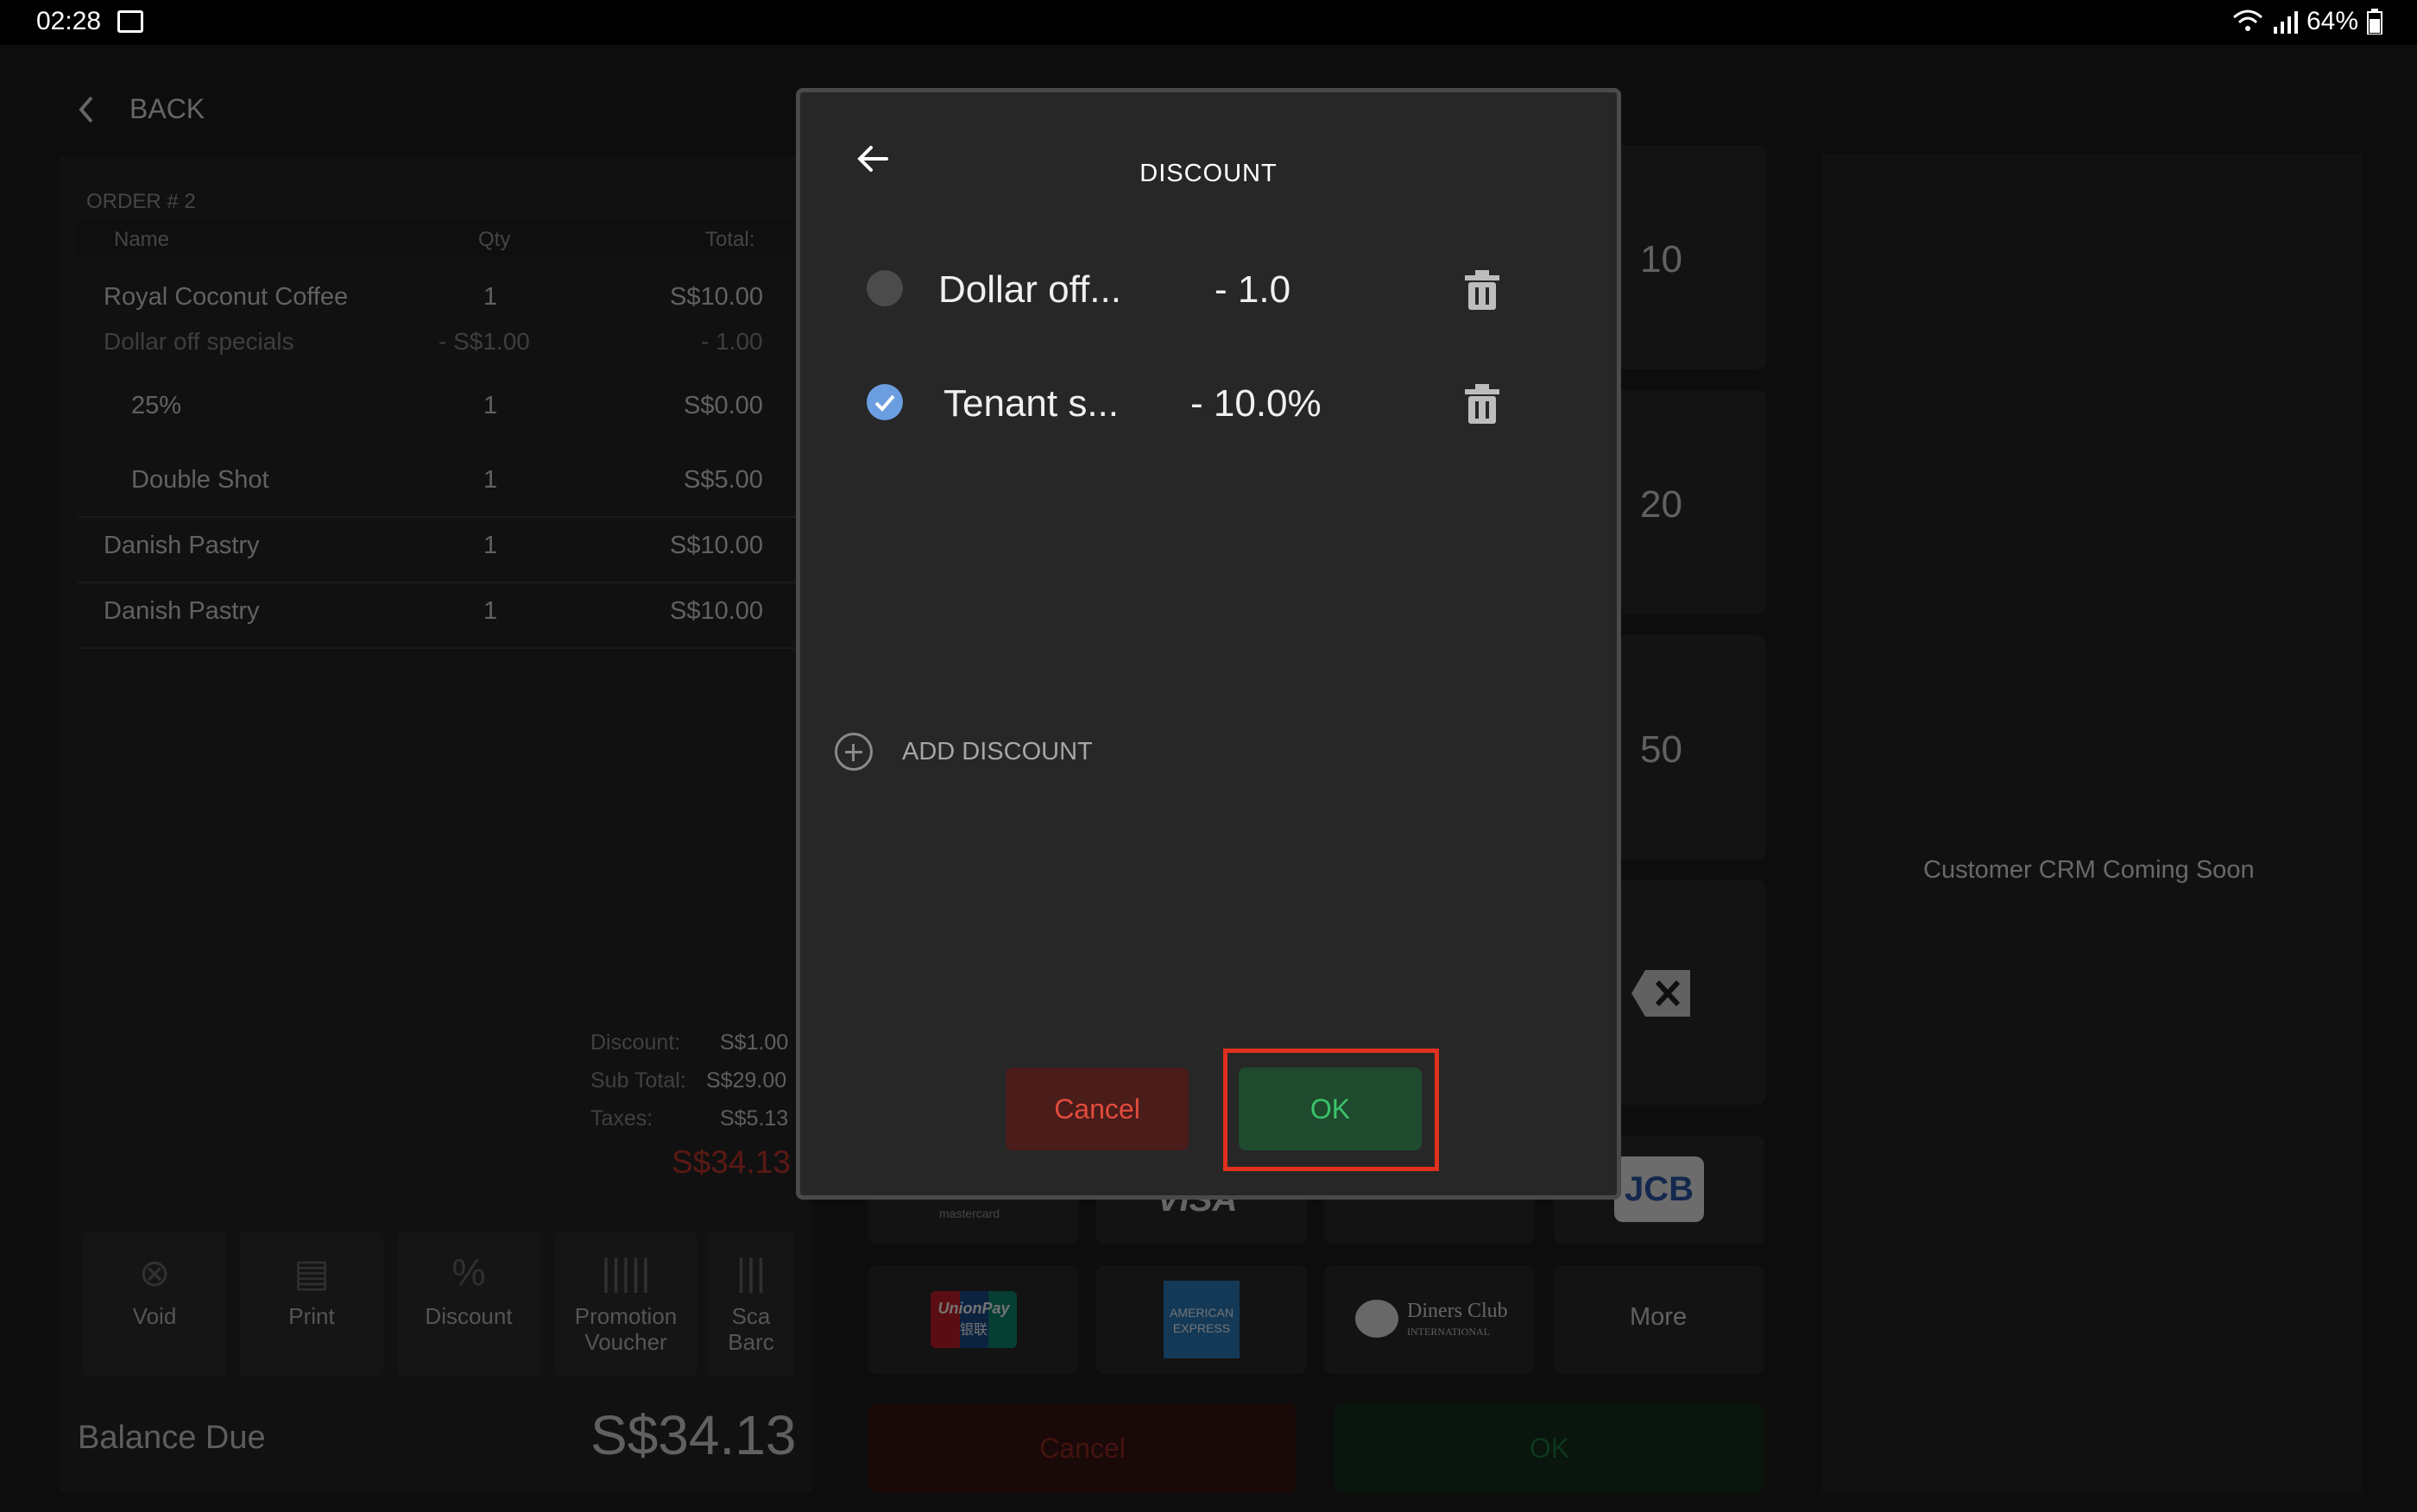  What do you see at coordinates (200, 480) in the screenshot?
I see `item-name: Double Shot` at bounding box center [200, 480].